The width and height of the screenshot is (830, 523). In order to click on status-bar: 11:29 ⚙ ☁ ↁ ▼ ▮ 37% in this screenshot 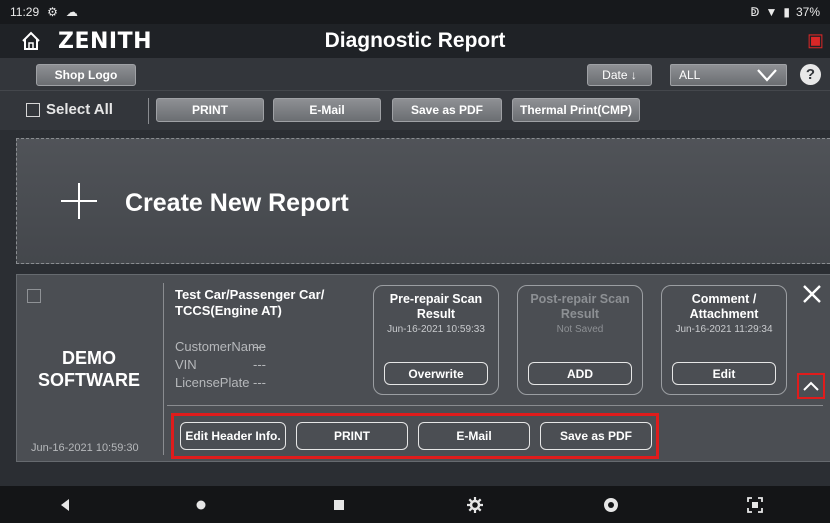, I will do `click(415, 12)`.